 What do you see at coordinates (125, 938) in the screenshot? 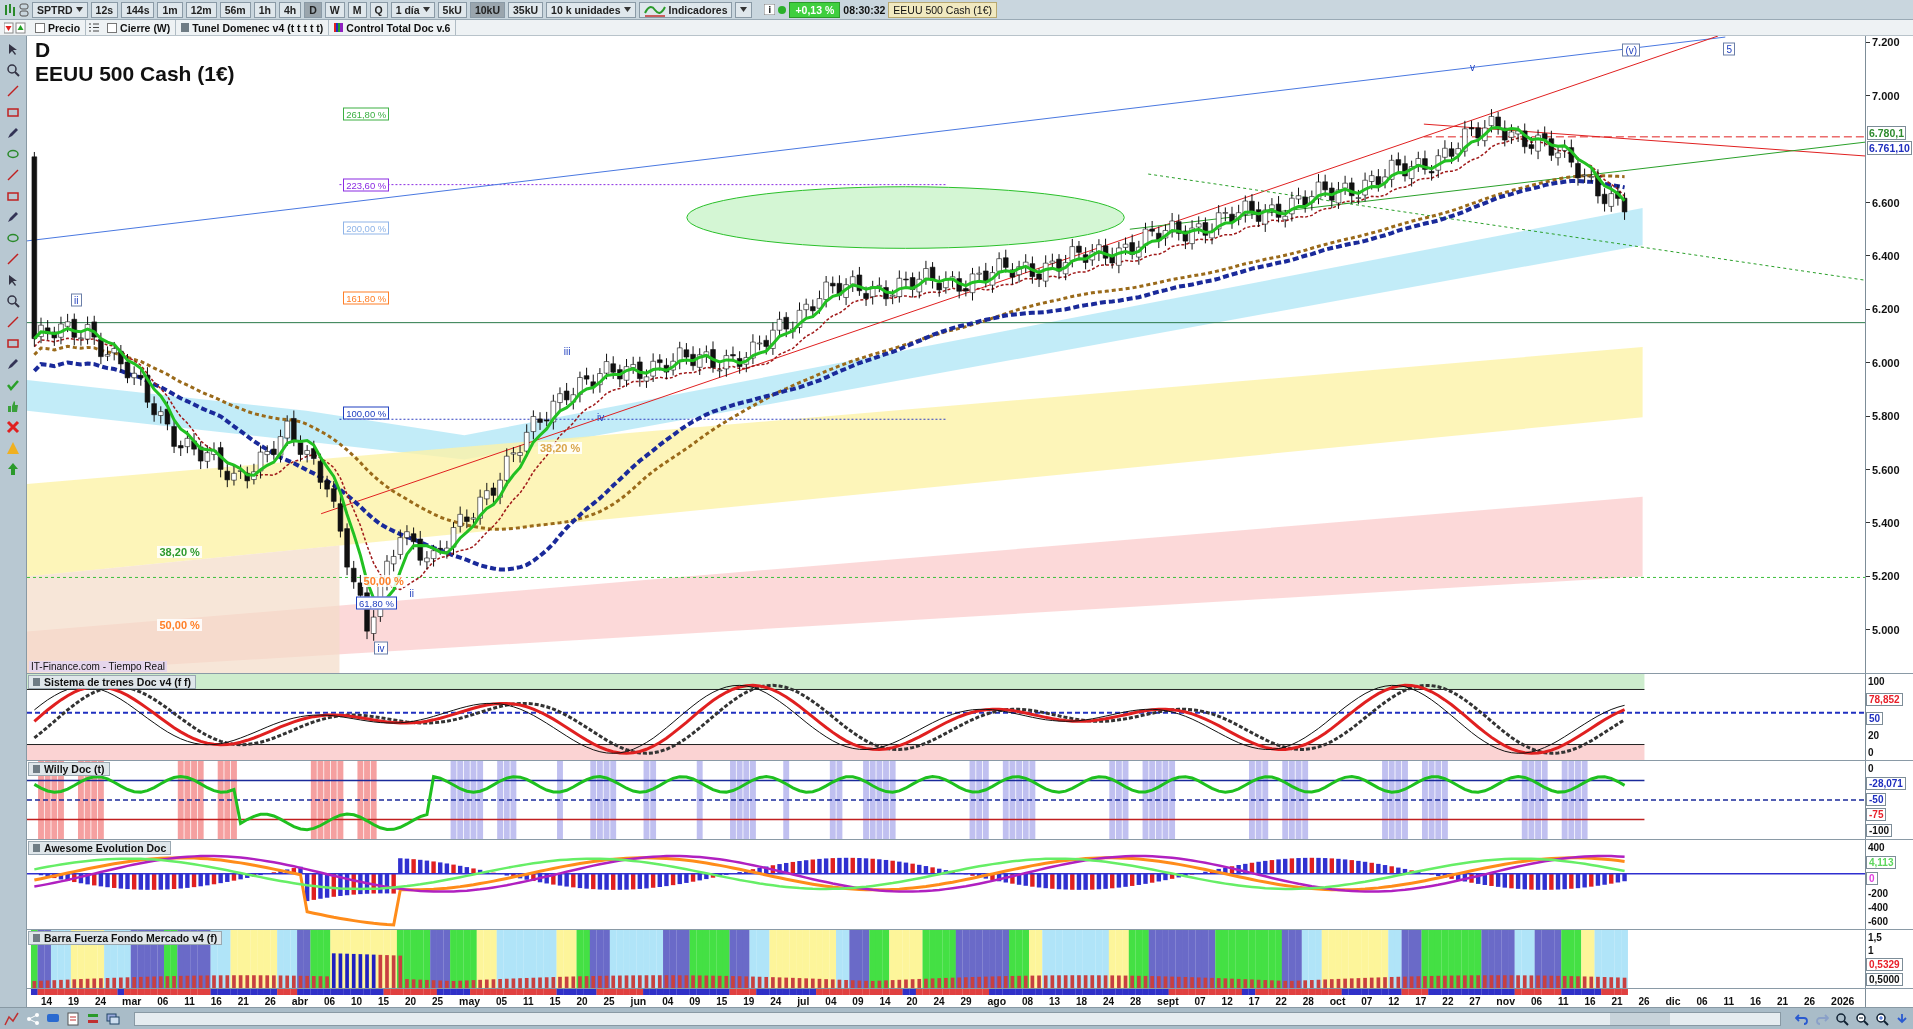
I see `indicator-title: Barra Fuerza Fondo Mercado v4 (f)` at bounding box center [125, 938].